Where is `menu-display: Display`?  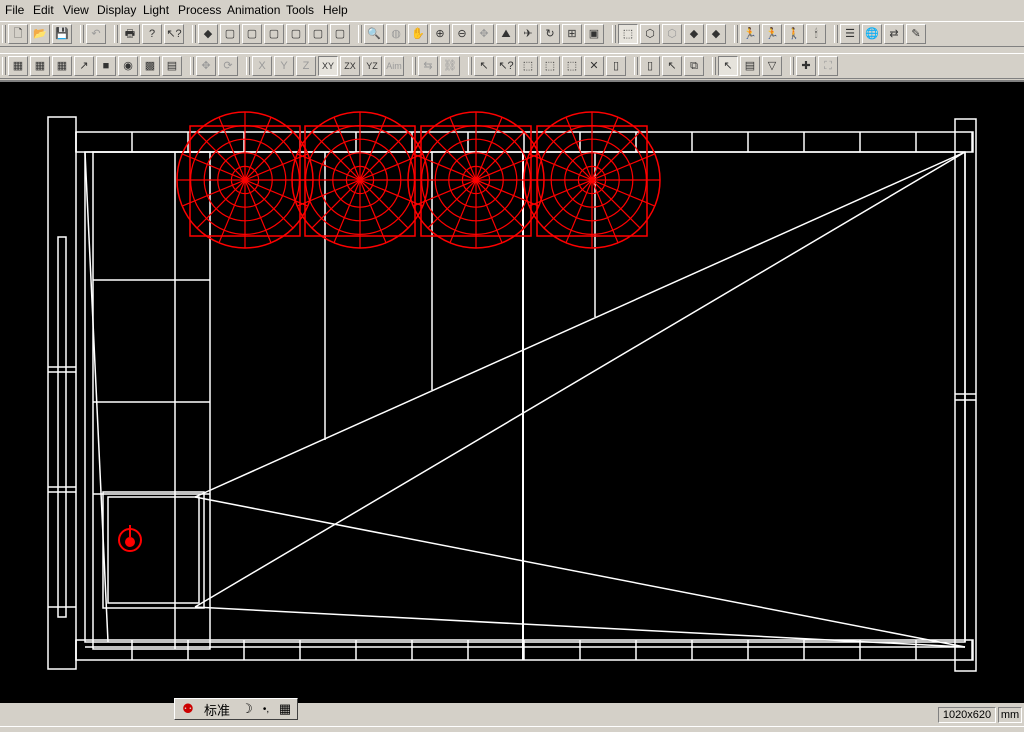 menu-display: Display is located at coordinates (116, 10).